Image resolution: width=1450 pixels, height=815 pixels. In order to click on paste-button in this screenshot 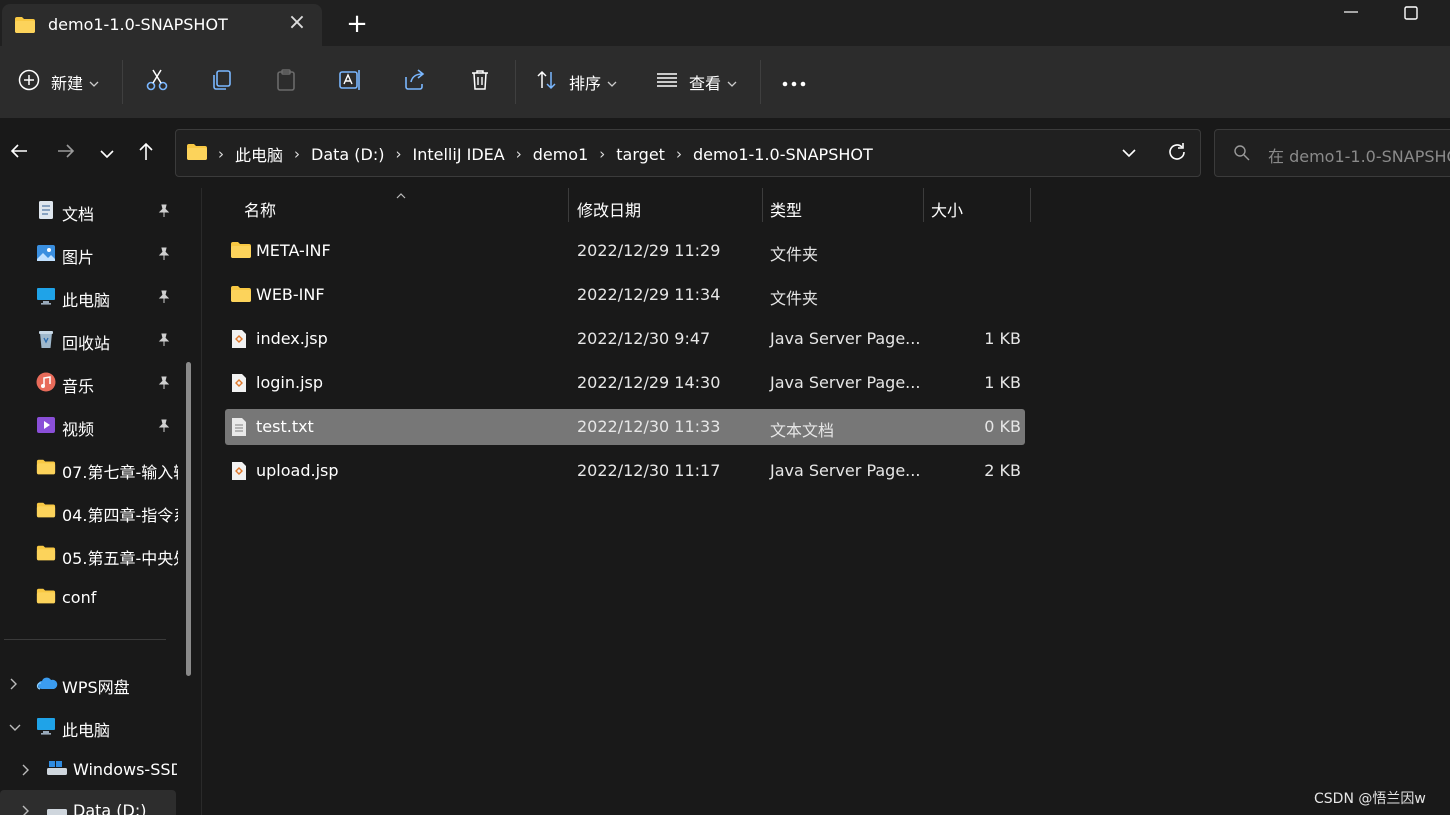, I will do `click(286, 82)`.